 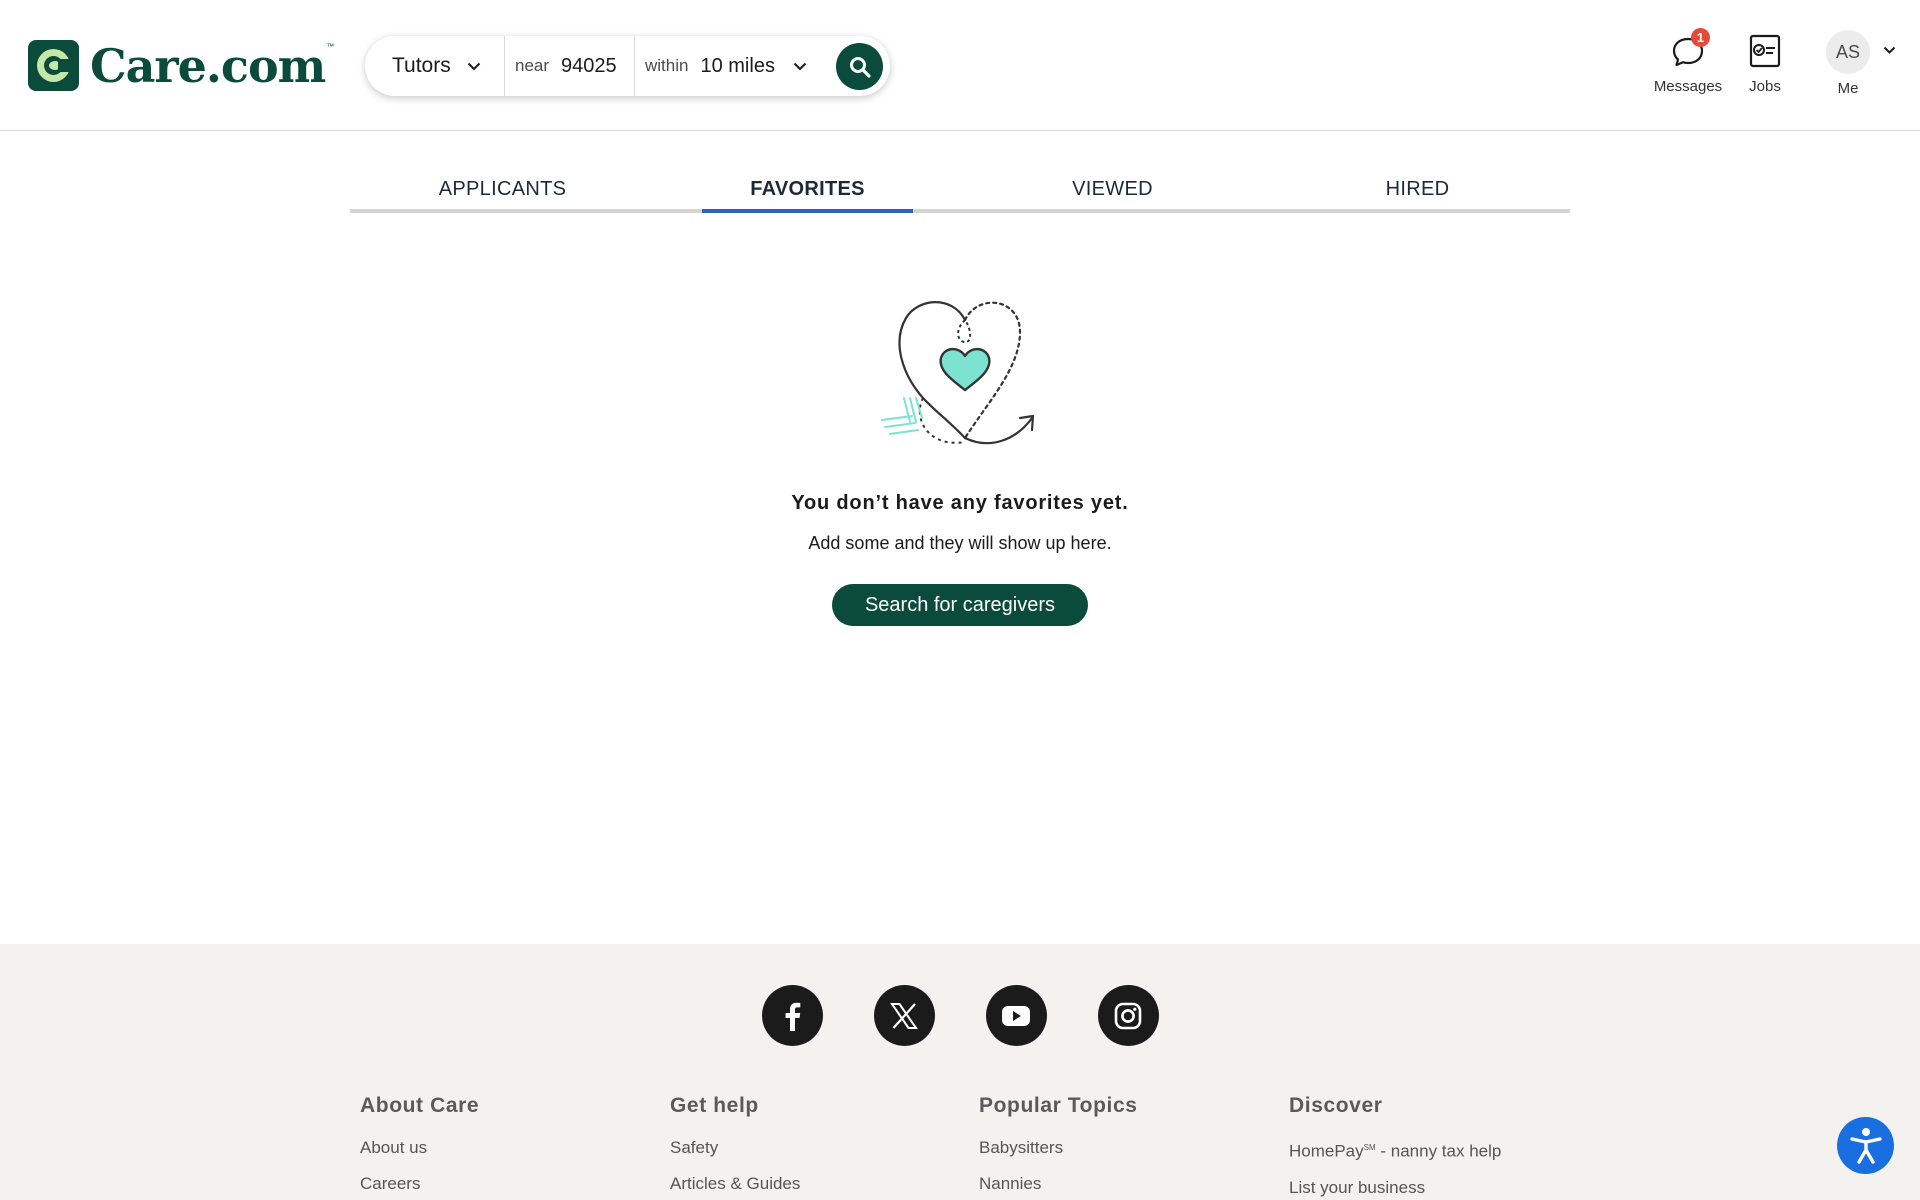 I want to click on facebook-icon, so click(x=792, y=1015).